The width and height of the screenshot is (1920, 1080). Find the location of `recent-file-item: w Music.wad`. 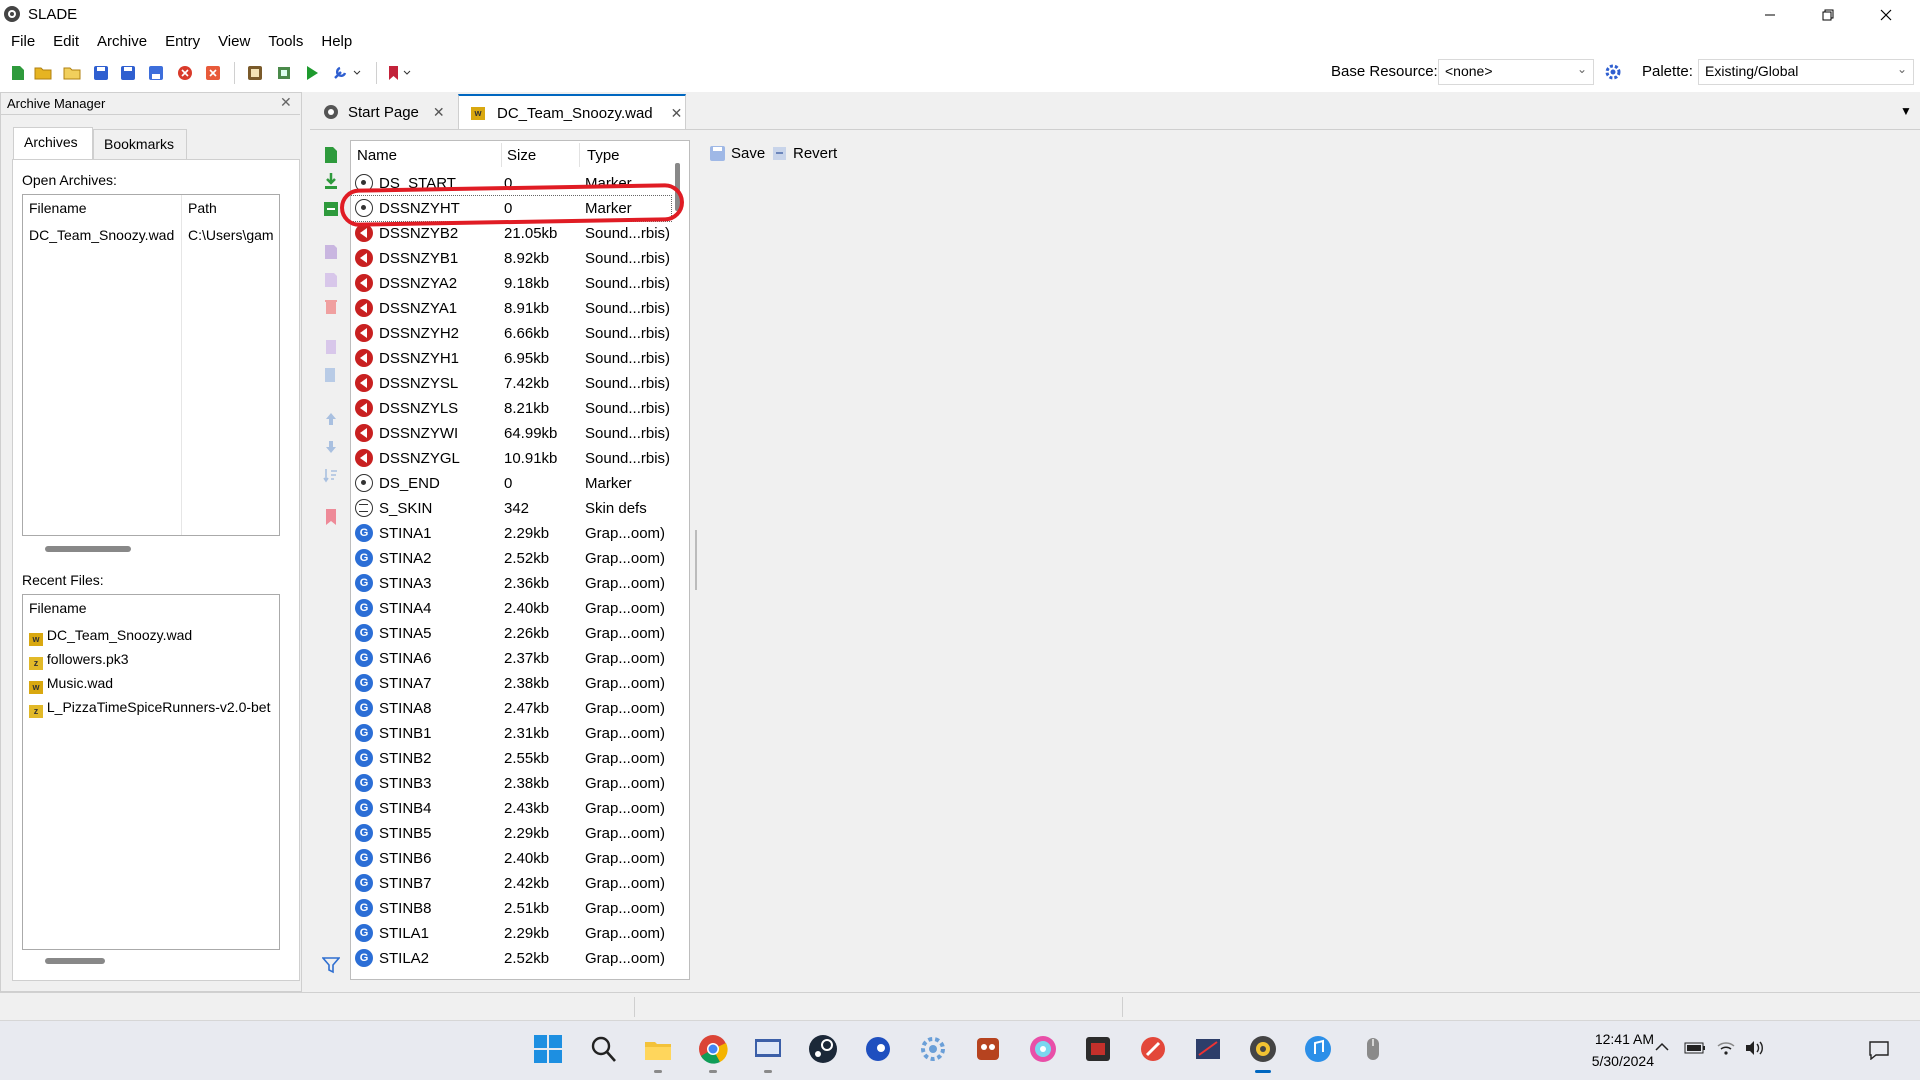

recent-file-item: w Music.wad is located at coordinates (71, 684).